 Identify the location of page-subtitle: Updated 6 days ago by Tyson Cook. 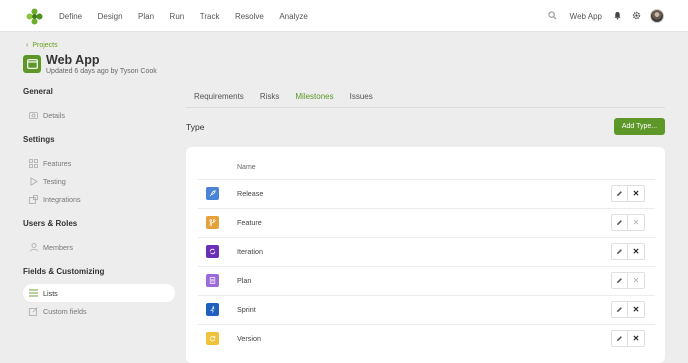
(101, 71).